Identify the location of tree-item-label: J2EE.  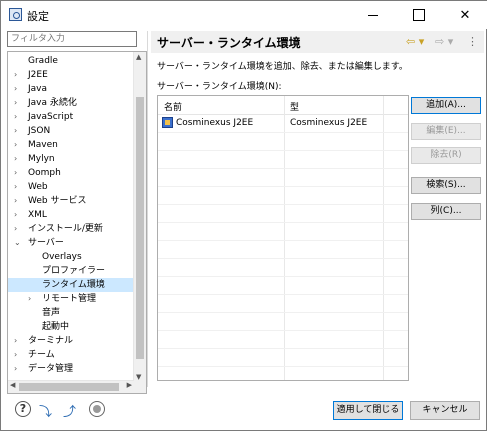
(38, 75).